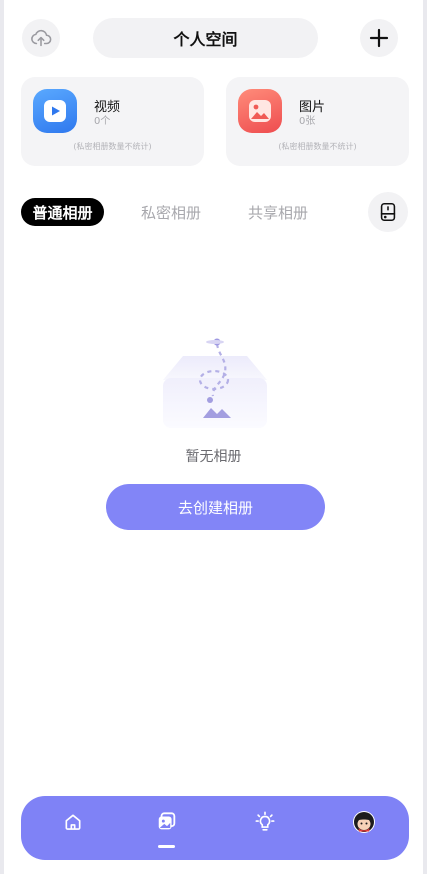  I want to click on avatar, so click(364, 822).